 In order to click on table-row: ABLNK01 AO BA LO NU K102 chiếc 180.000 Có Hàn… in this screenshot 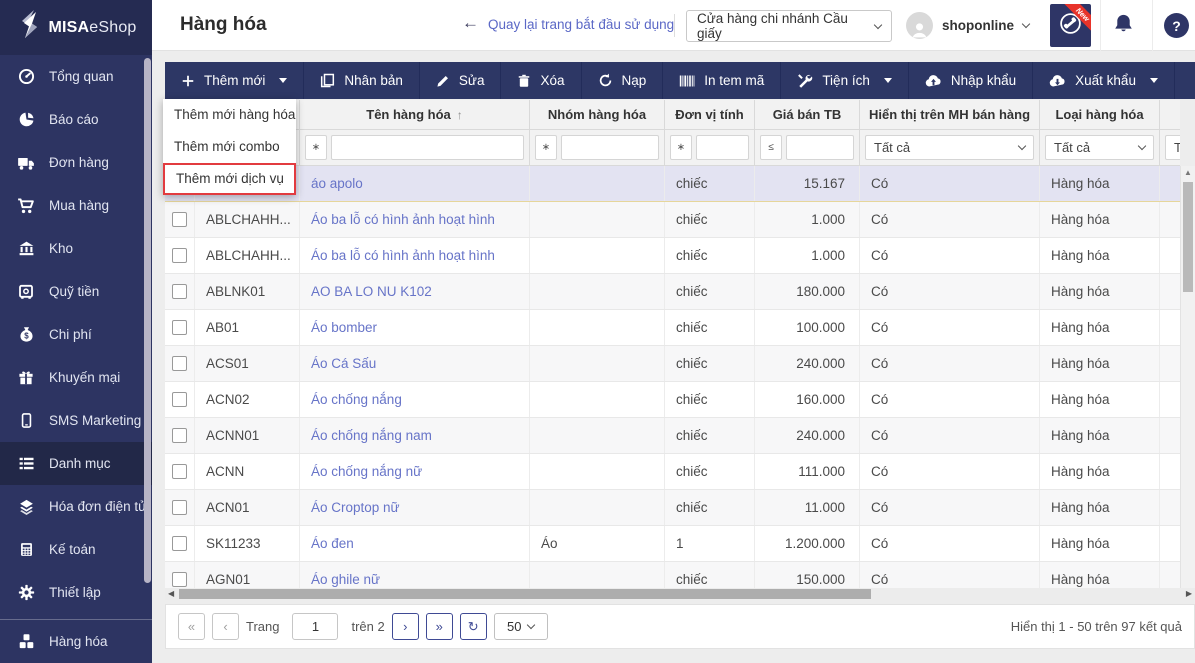, I will do `click(672, 292)`.